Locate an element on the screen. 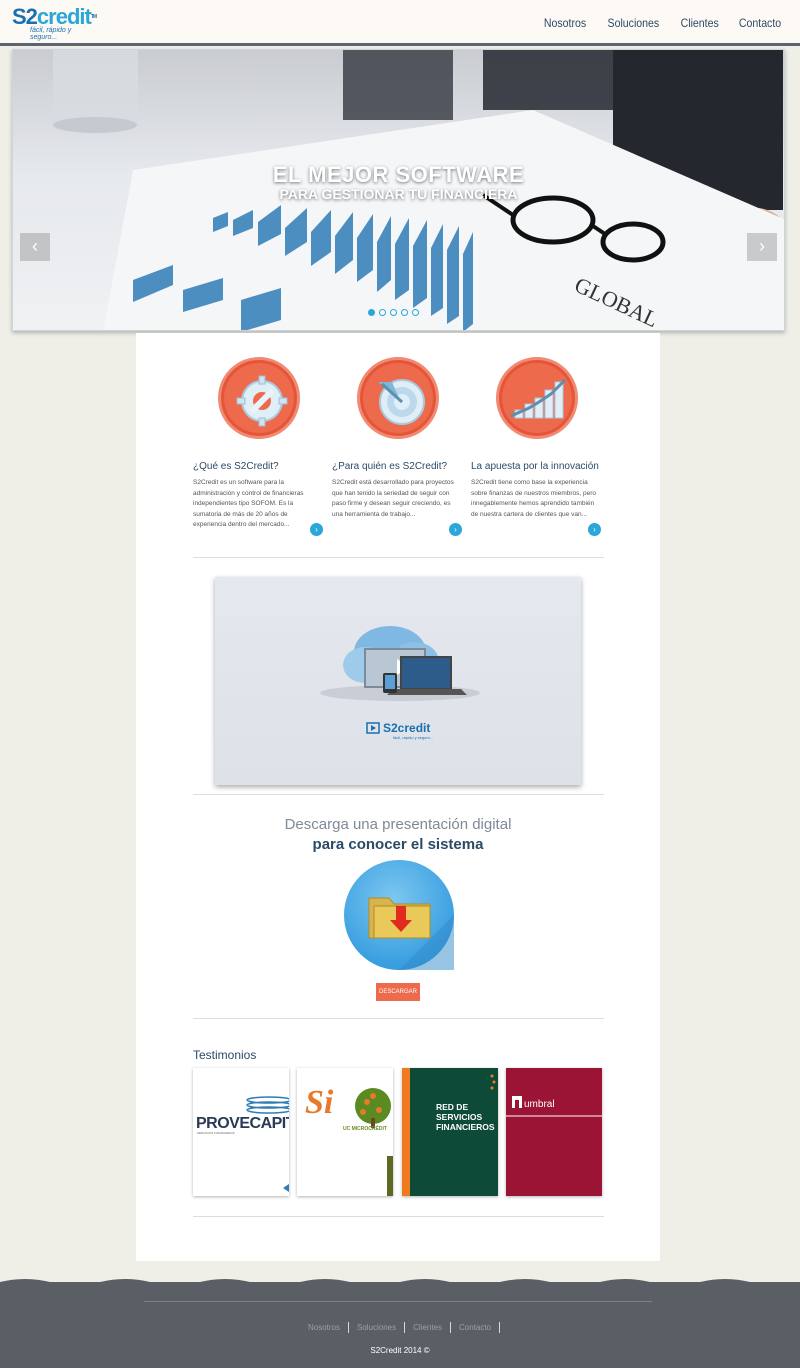  nav-clientes: Clientes is located at coordinates (699, 23).